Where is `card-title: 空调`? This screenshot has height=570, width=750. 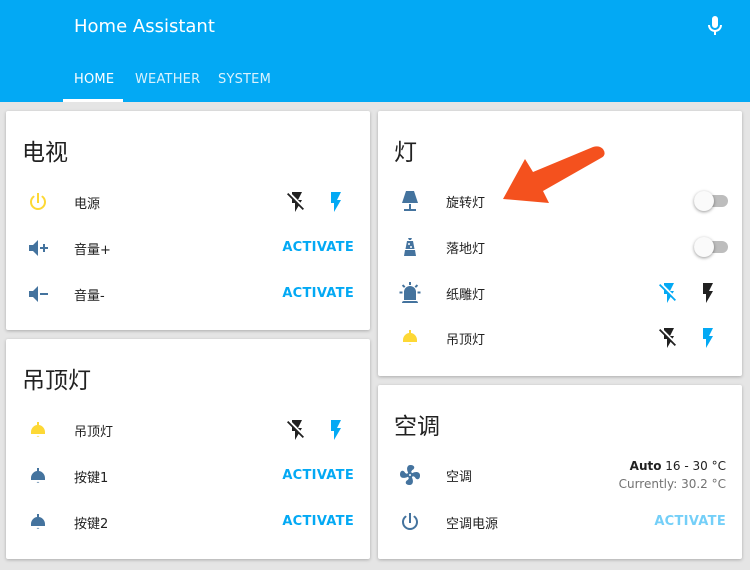 card-title: 空调 is located at coordinates (417, 427).